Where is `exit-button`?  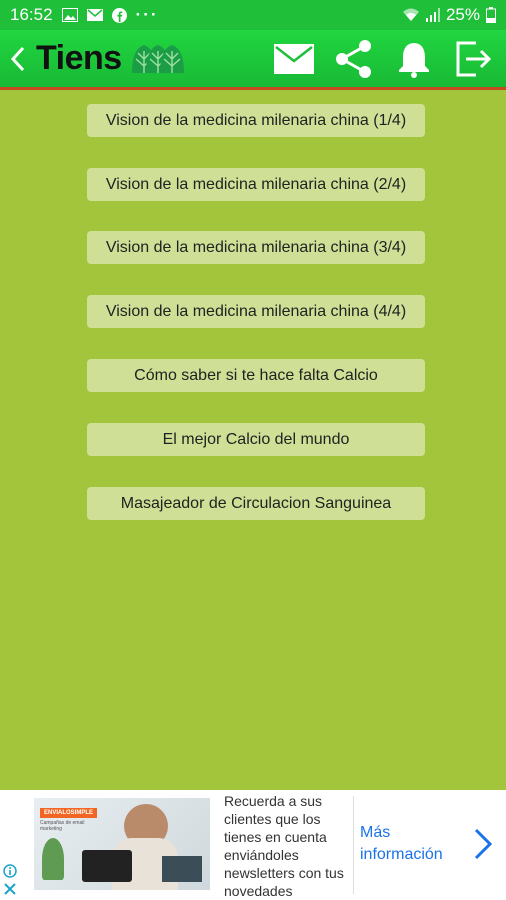 exit-button is located at coordinates (474, 59).